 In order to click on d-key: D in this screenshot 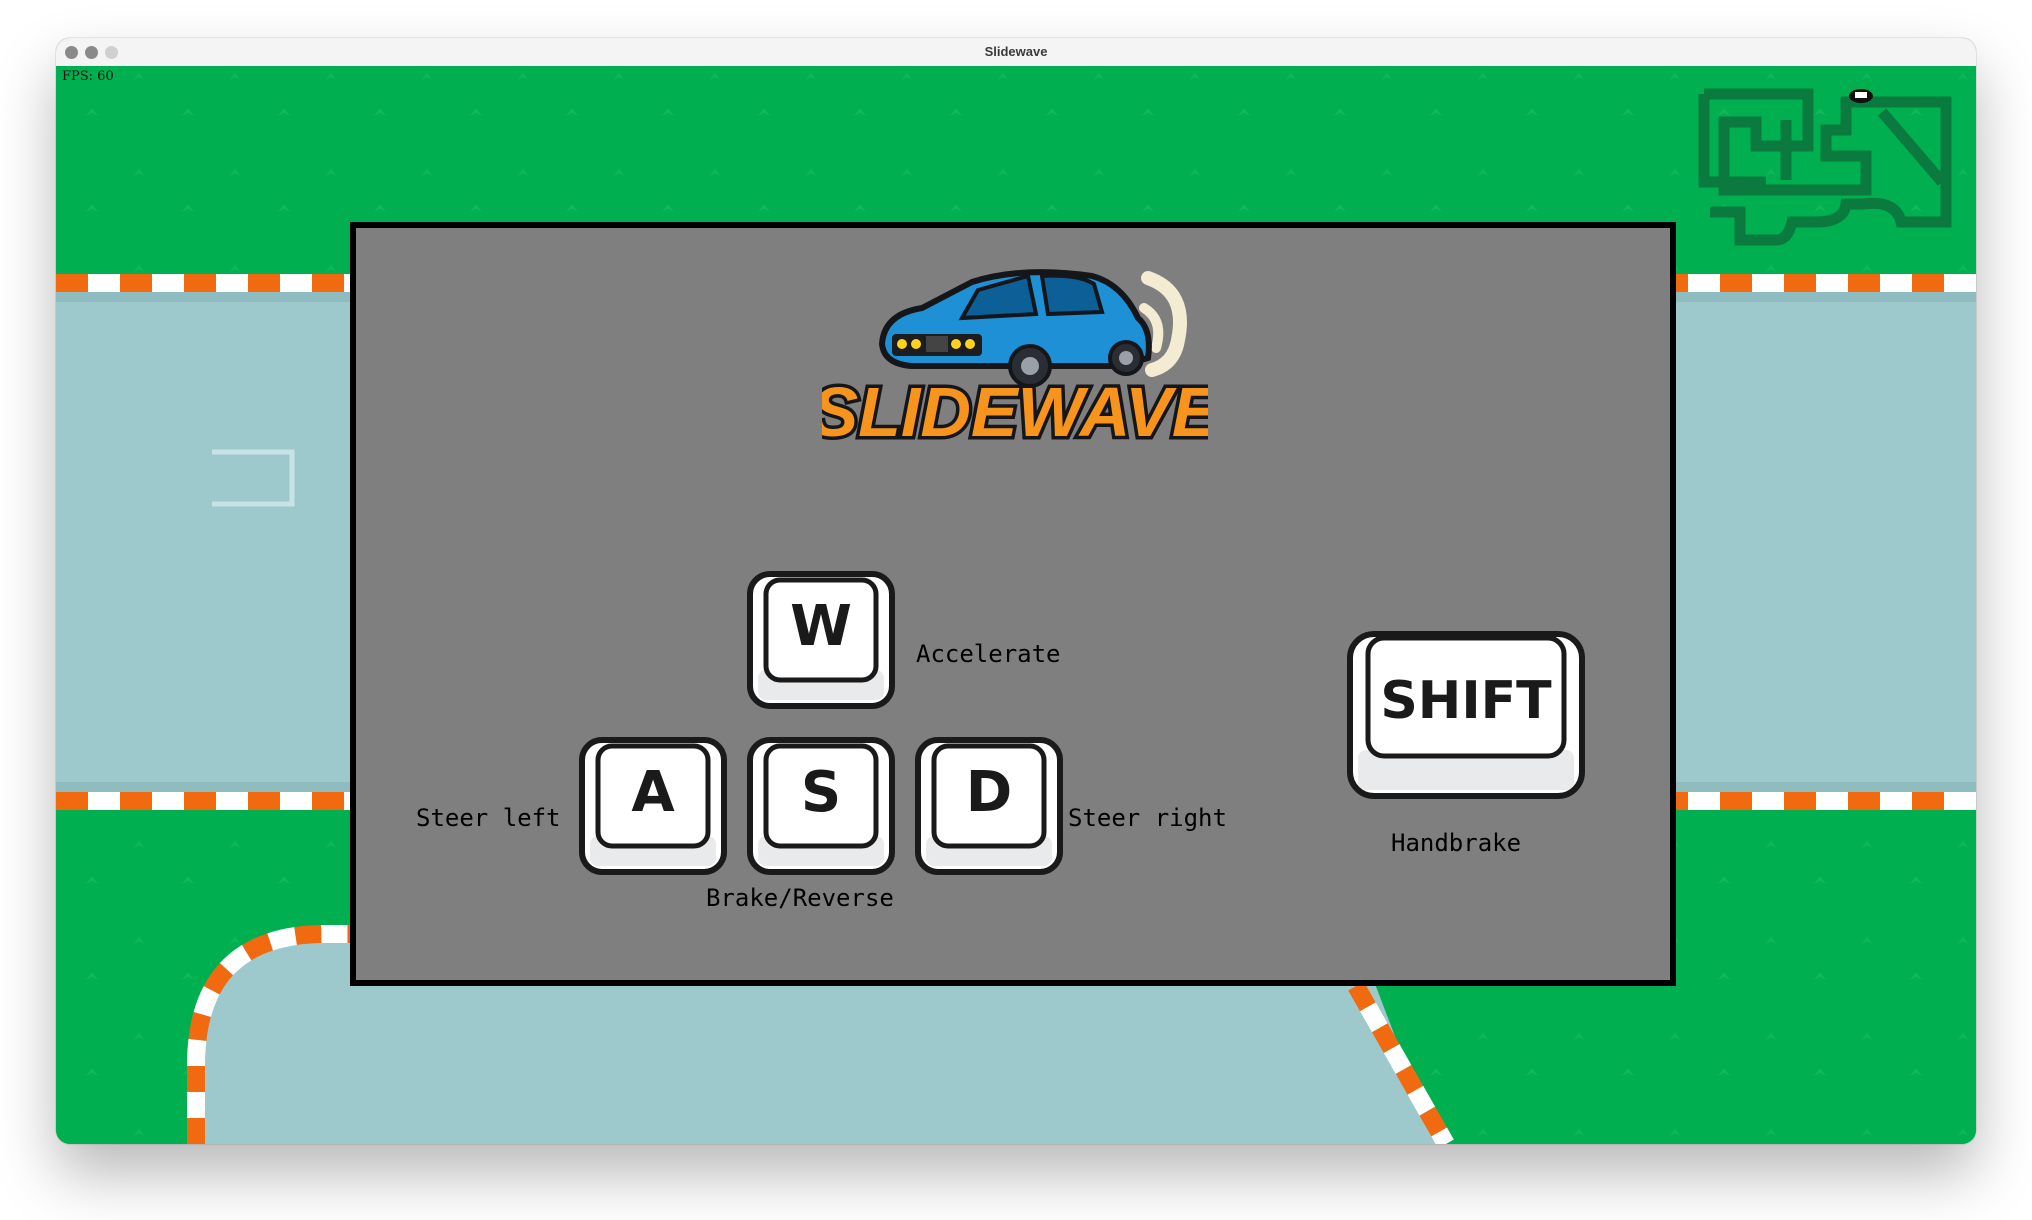, I will do `click(989, 806)`.